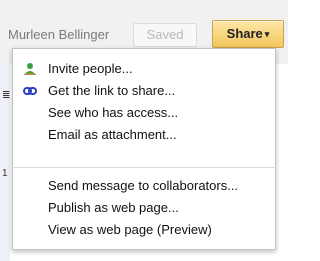 The height and width of the screenshot is (261, 320). What do you see at coordinates (6, 95) in the screenshot?
I see `background-toolbar-icon: ≣` at bounding box center [6, 95].